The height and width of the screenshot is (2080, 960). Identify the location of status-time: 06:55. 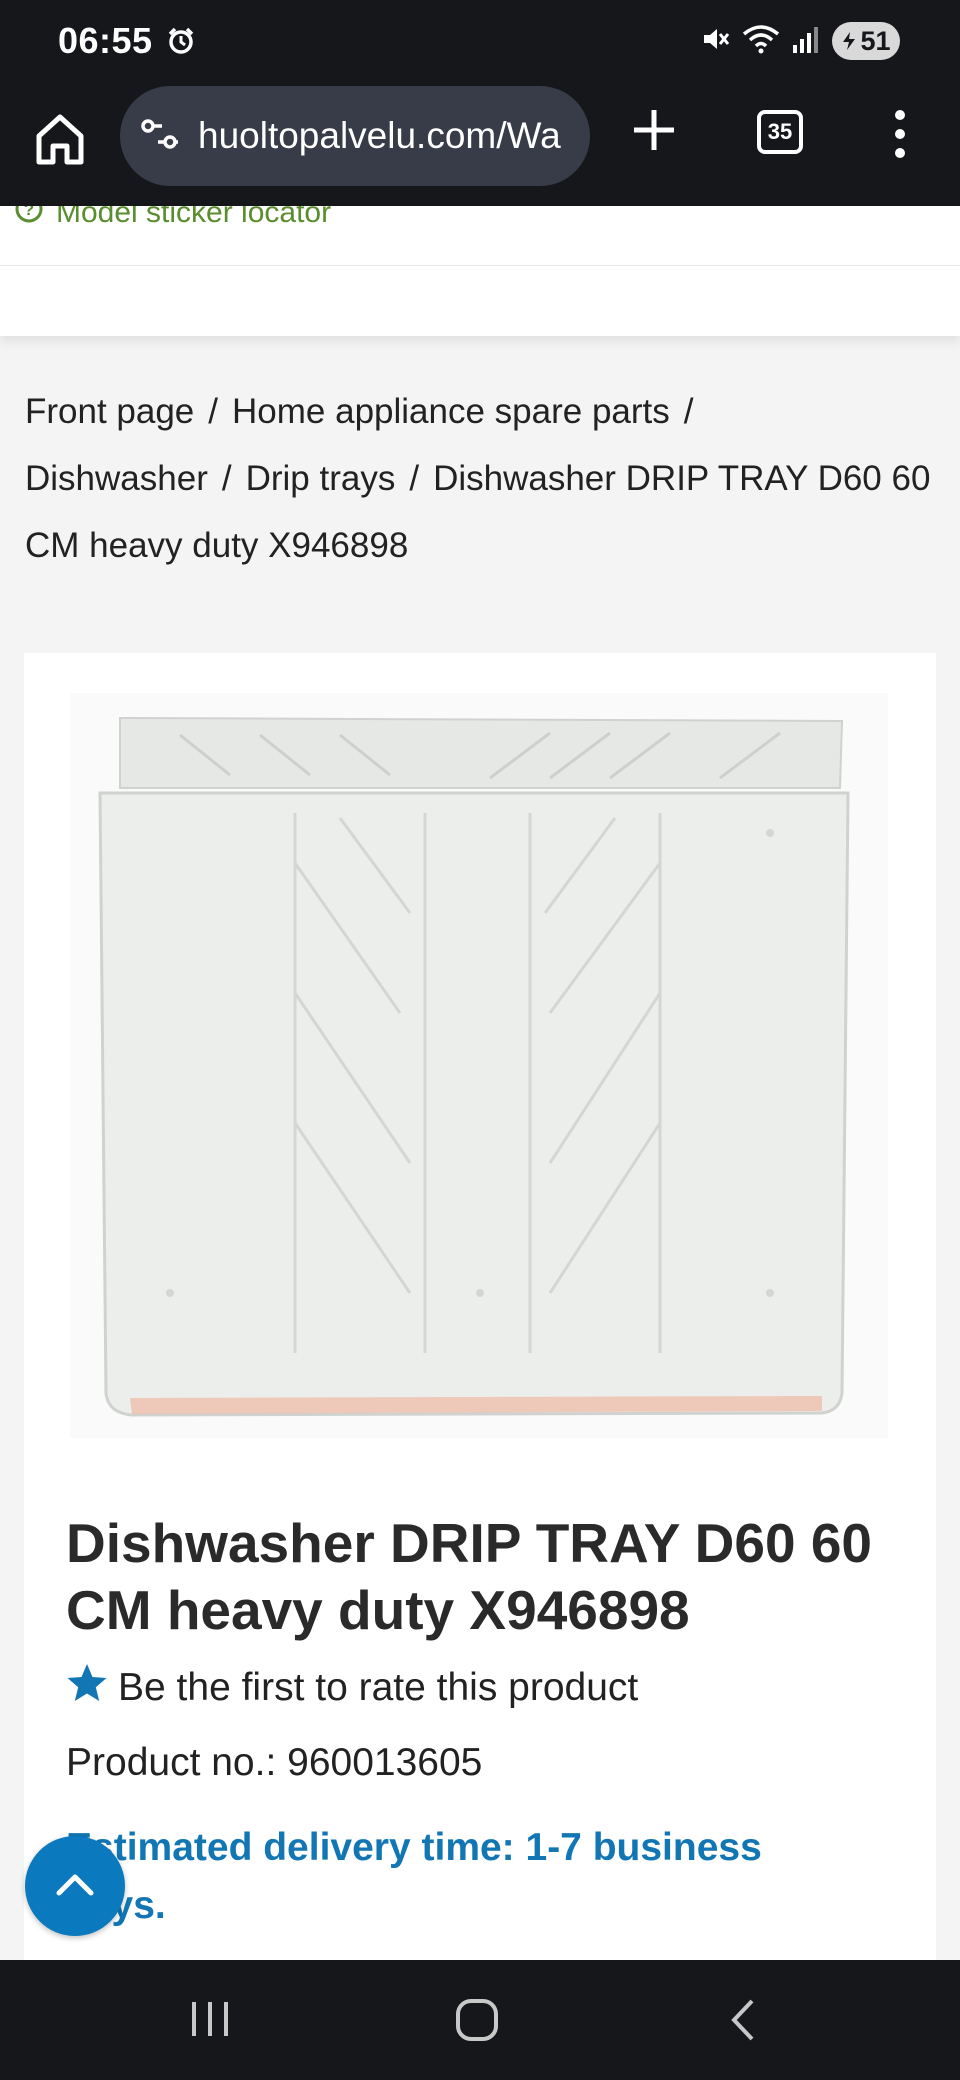
(105, 40).